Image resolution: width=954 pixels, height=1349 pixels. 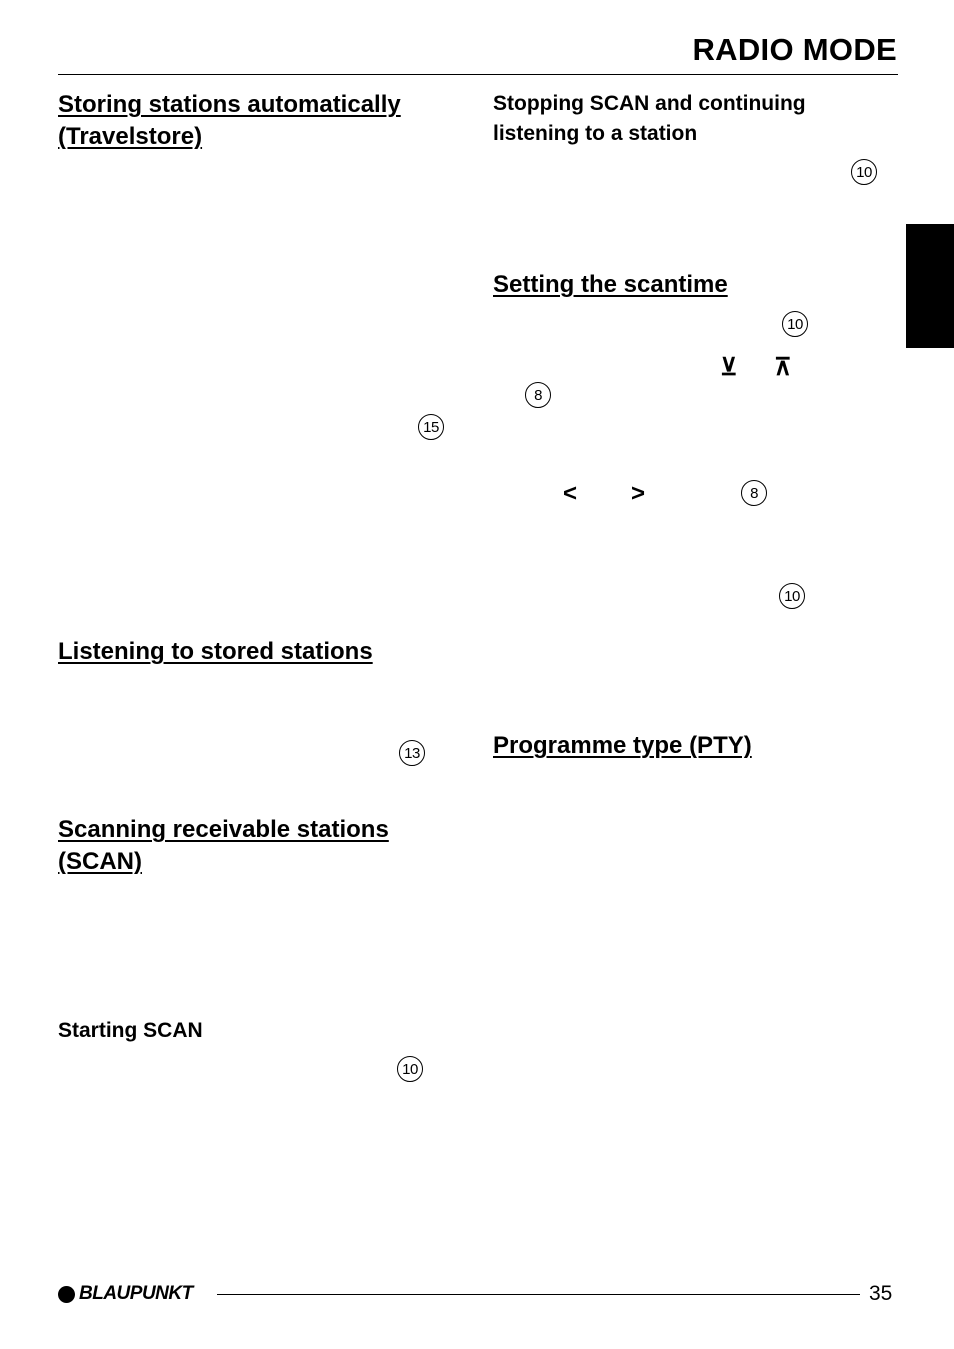 What do you see at coordinates (136, 1293) in the screenshot?
I see `brand-name: BLAUPUNKT` at bounding box center [136, 1293].